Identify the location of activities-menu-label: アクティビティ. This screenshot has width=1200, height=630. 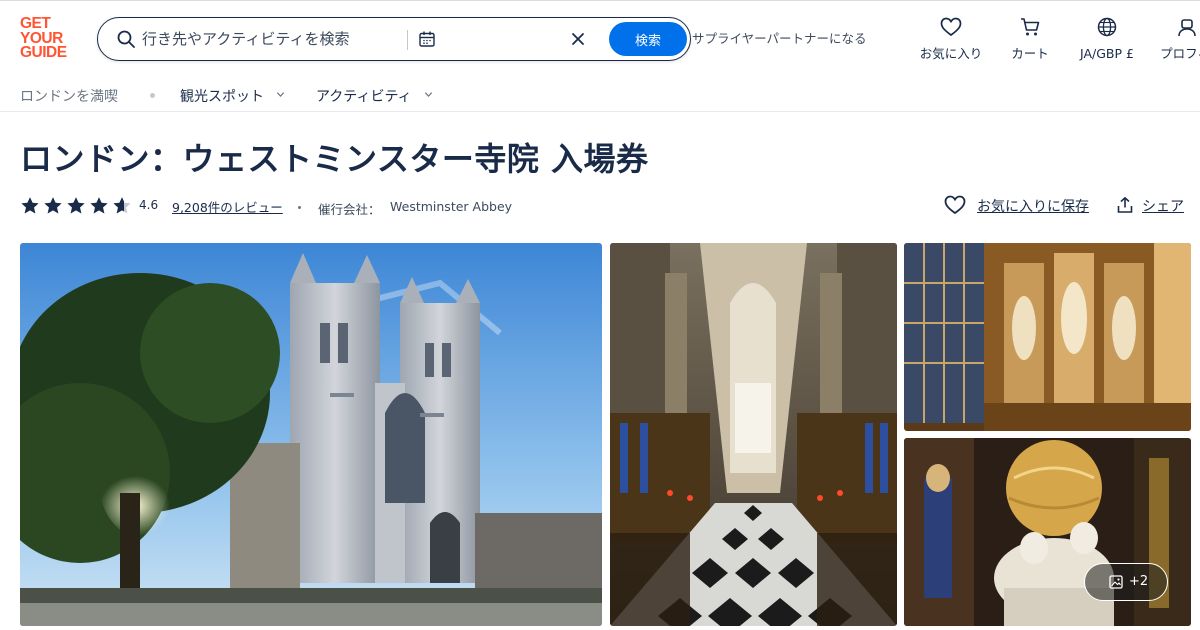
(364, 97).